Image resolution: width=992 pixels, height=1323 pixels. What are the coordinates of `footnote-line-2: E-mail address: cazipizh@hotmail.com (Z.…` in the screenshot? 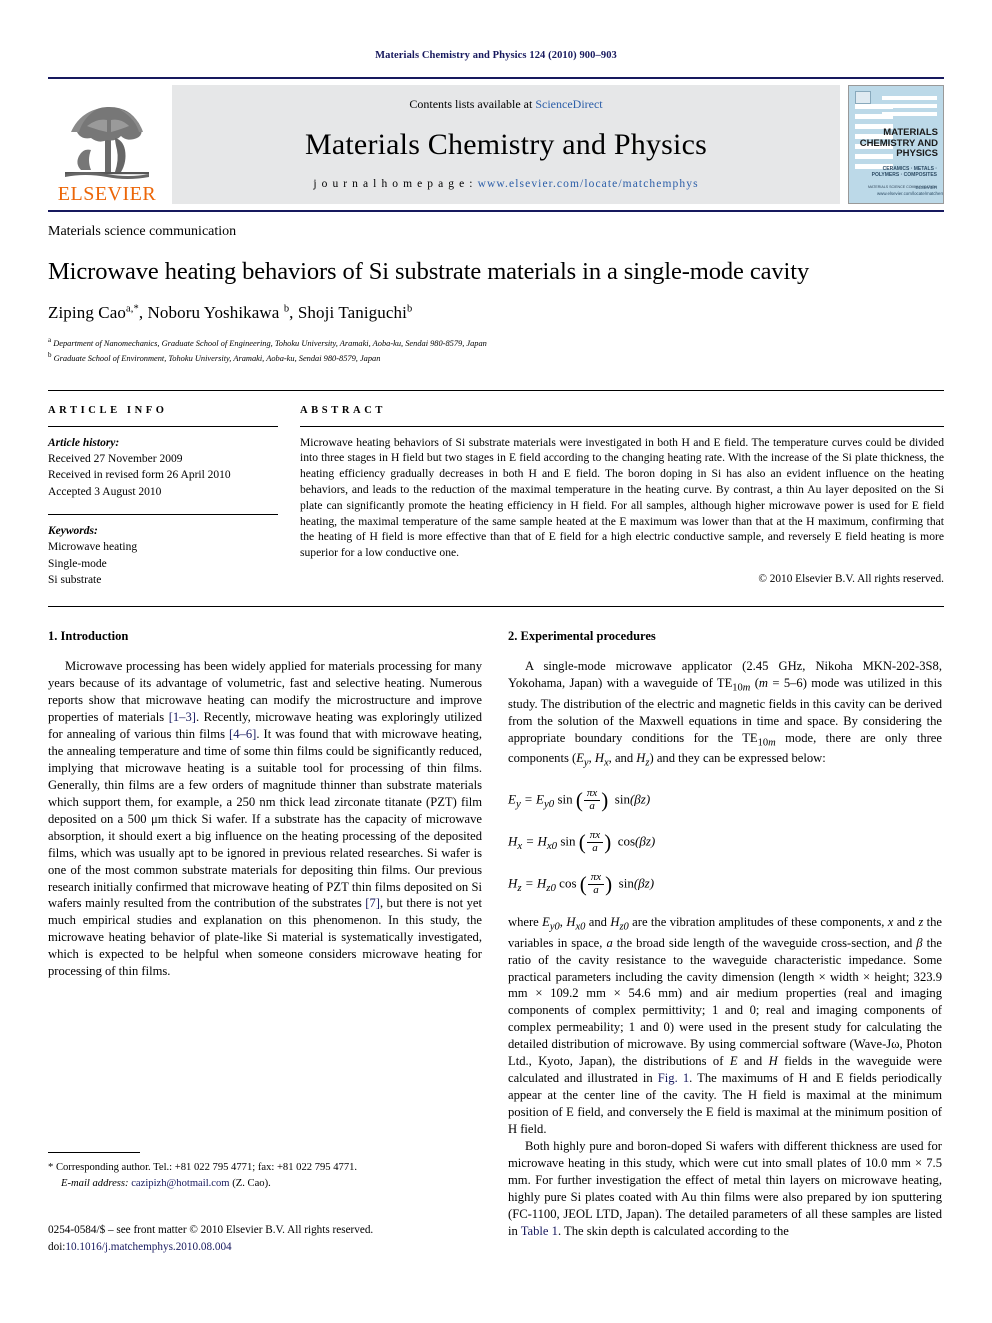 It's located at (265, 1184).